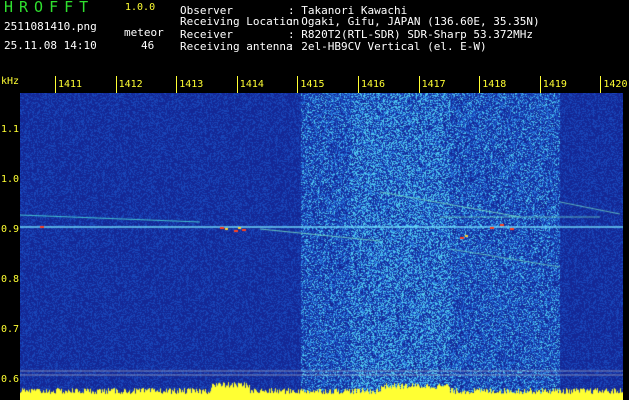  Describe the element at coordinates (251, 84) in the screenshot. I see `time-label: 1414` at that location.